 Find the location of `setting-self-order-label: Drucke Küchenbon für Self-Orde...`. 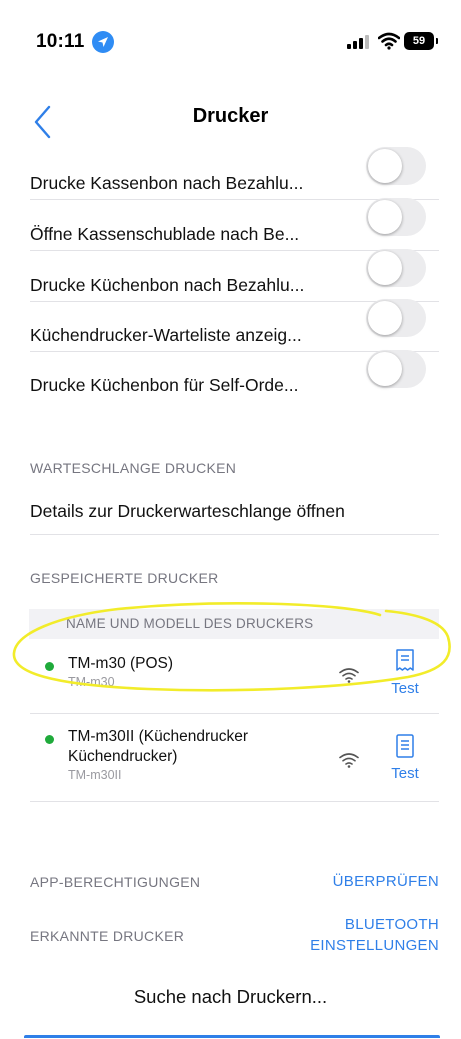

setting-self-order-label: Drucke Küchenbon für Self-Orde... is located at coordinates (164, 385).